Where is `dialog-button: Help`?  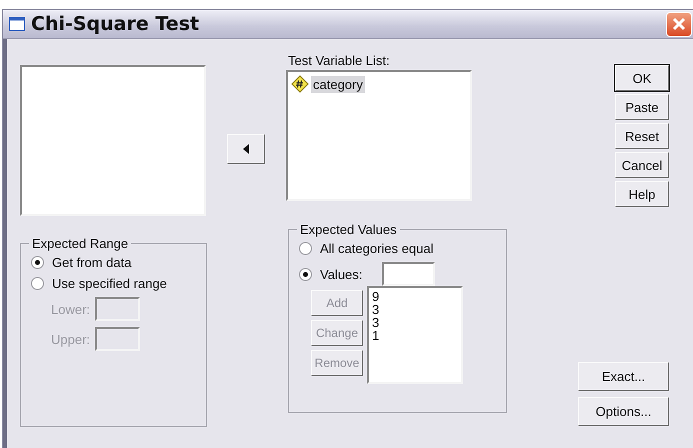
dialog-button: Help is located at coordinates (642, 194).